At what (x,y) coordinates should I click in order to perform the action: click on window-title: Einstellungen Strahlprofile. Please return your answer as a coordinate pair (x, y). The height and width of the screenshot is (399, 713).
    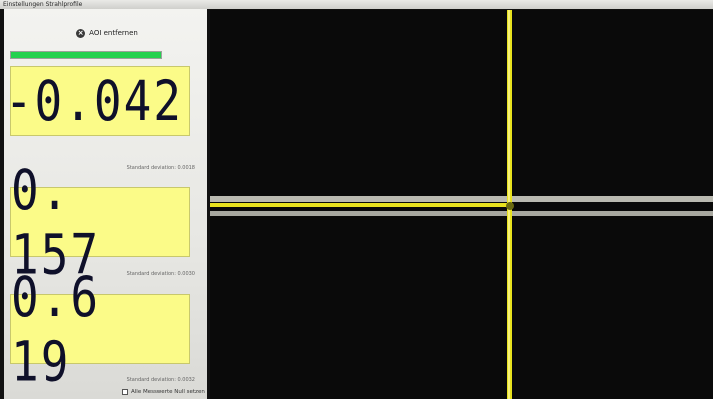
    Looking at the image, I should click on (356, 4).